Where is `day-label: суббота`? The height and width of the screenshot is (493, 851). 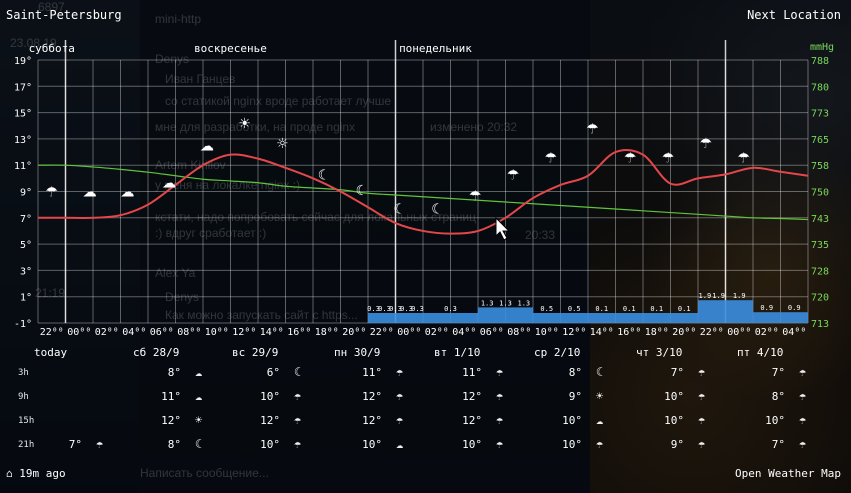 day-label: суббота is located at coordinates (52, 48).